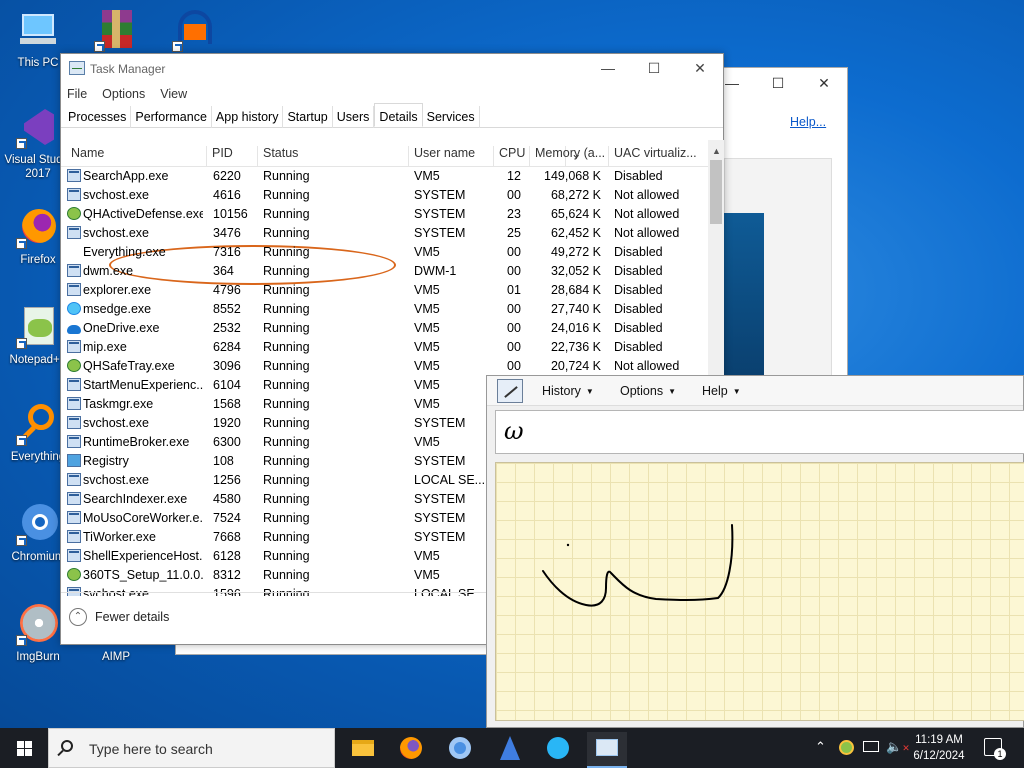  What do you see at coordinates (460, 750) in the screenshot?
I see `taskbar-chromium` at bounding box center [460, 750].